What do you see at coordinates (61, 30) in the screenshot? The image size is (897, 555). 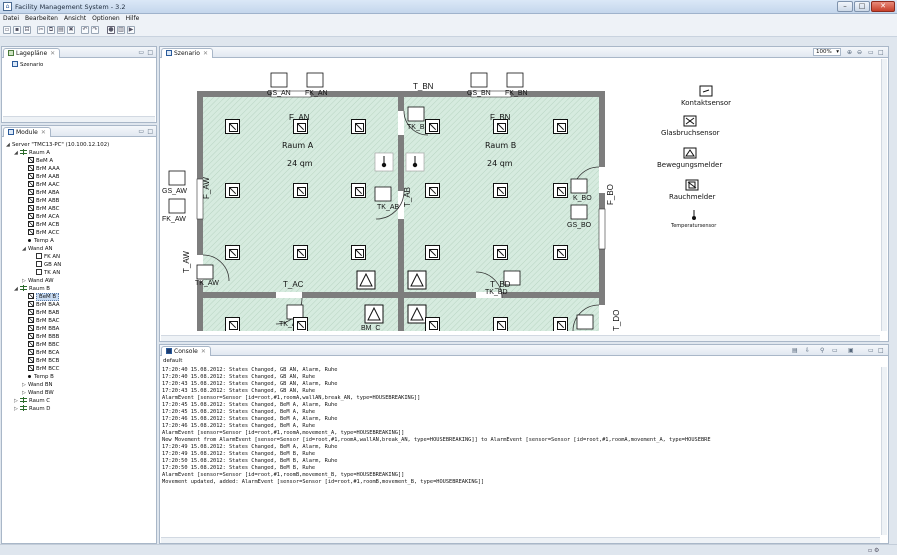 I see `paste-icon: ▤` at bounding box center [61, 30].